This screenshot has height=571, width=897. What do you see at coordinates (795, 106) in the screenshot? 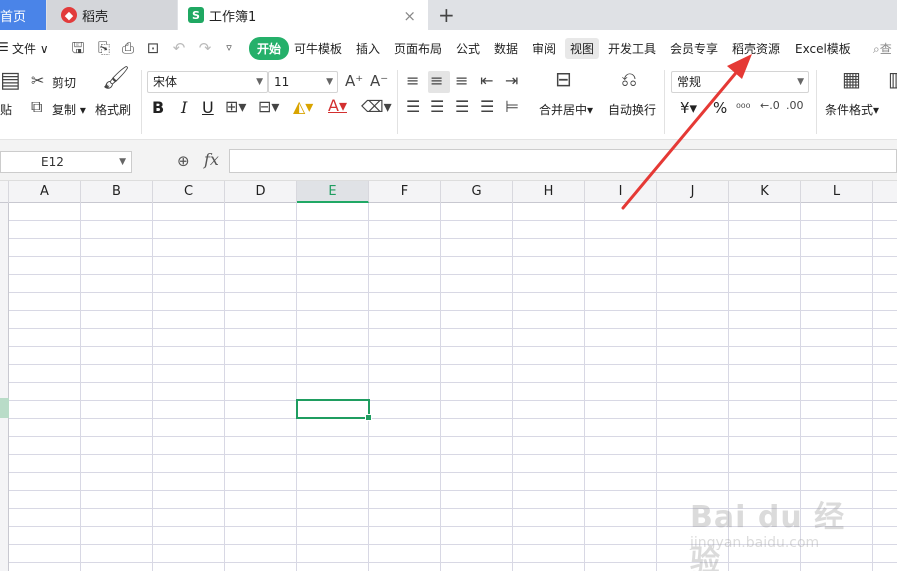
I see `decrease-decimal-icon: .00` at bounding box center [795, 106].